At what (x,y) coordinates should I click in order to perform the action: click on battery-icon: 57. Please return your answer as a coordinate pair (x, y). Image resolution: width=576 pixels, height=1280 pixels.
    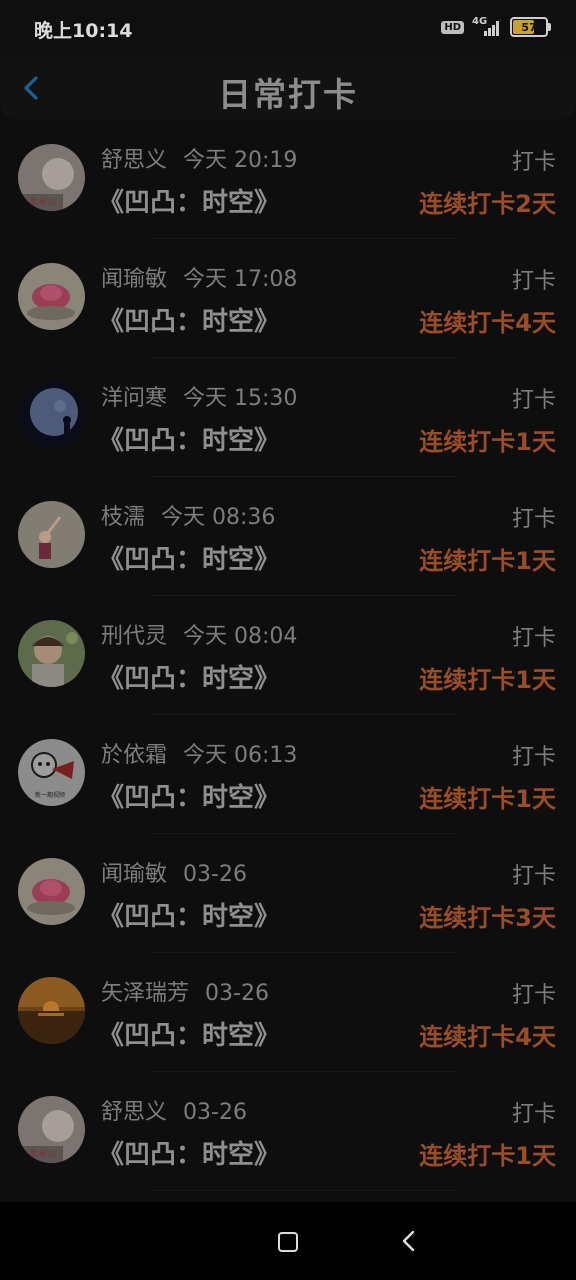
    Looking at the image, I should click on (530, 27).